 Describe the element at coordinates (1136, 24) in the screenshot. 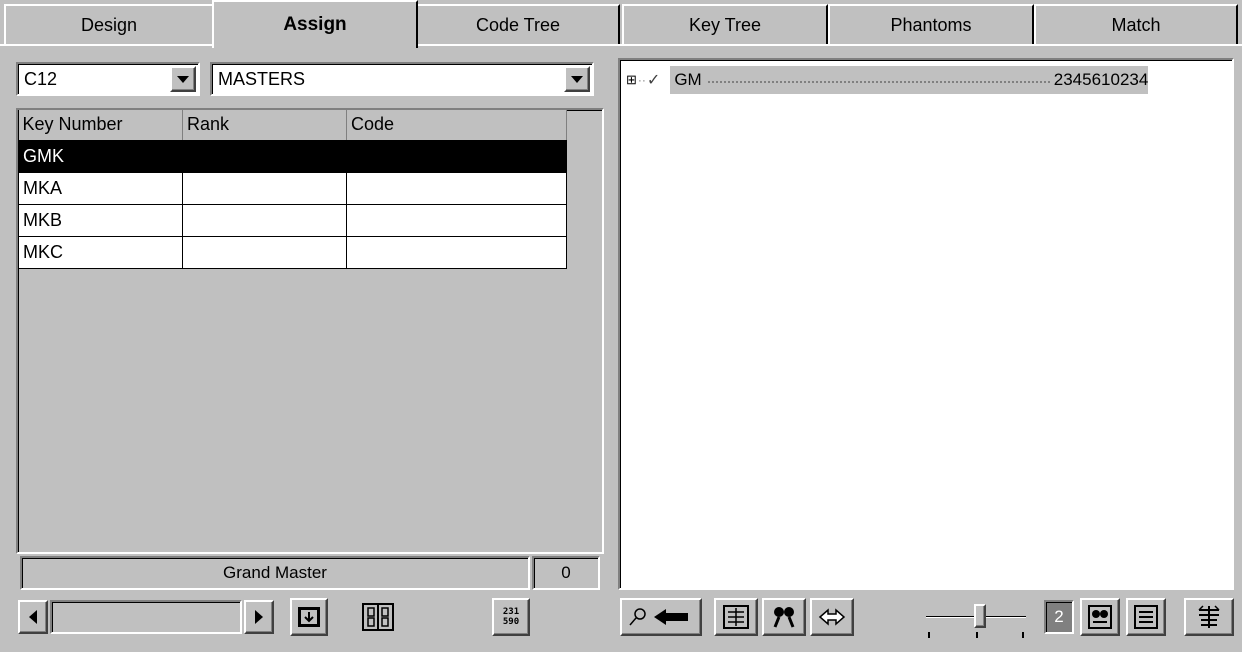

I see `tab-match: Match` at that location.